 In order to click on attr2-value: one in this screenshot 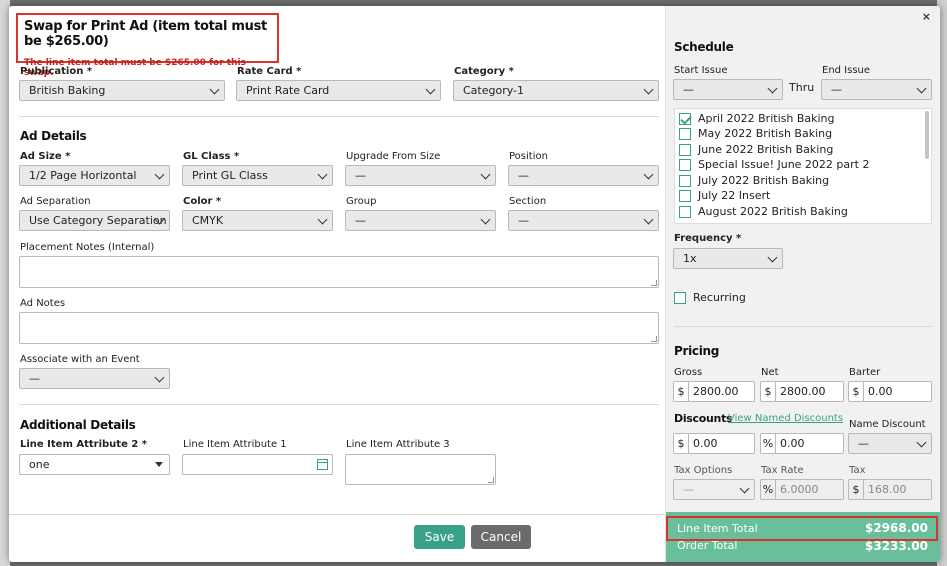, I will do `click(39, 464)`.